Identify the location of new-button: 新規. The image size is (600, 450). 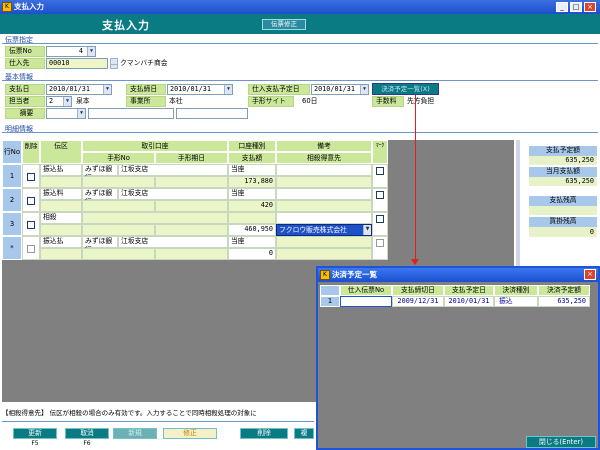
(135, 433).